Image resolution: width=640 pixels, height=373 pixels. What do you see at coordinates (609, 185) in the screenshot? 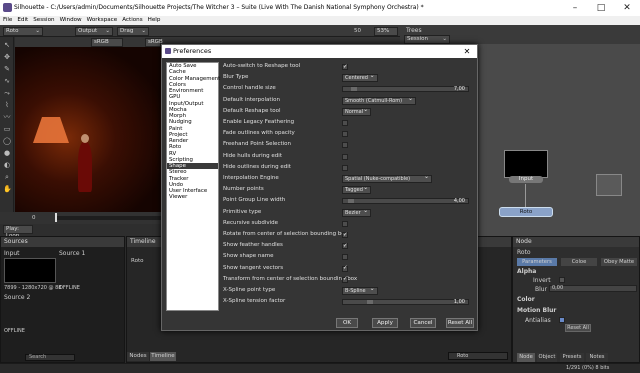
I see `output-node` at bounding box center [609, 185].